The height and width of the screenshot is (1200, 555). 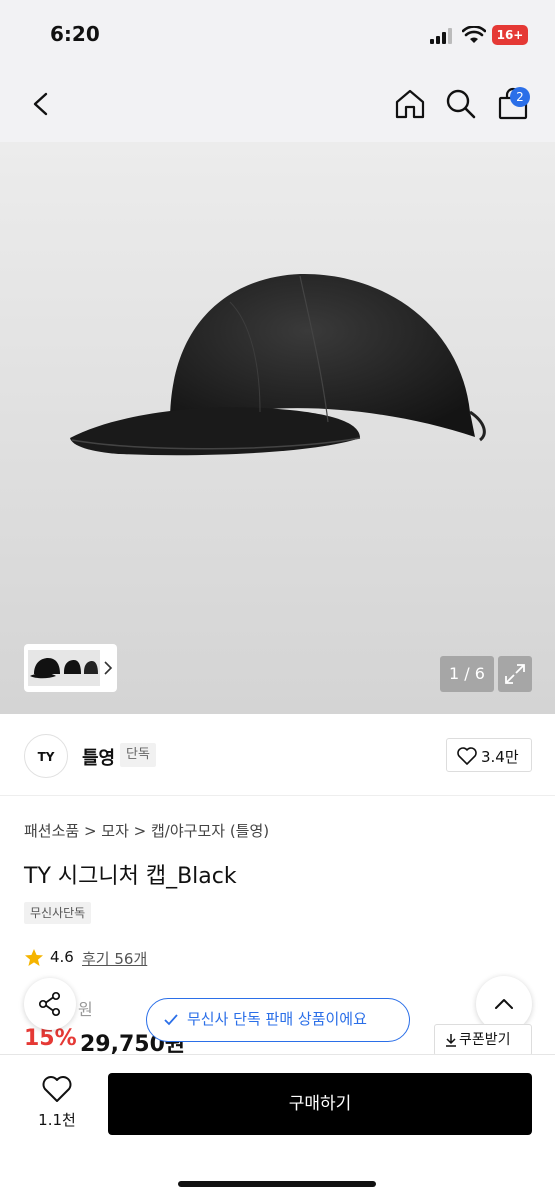 What do you see at coordinates (46, 756) in the screenshot?
I see `brand-logo: TY` at bounding box center [46, 756].